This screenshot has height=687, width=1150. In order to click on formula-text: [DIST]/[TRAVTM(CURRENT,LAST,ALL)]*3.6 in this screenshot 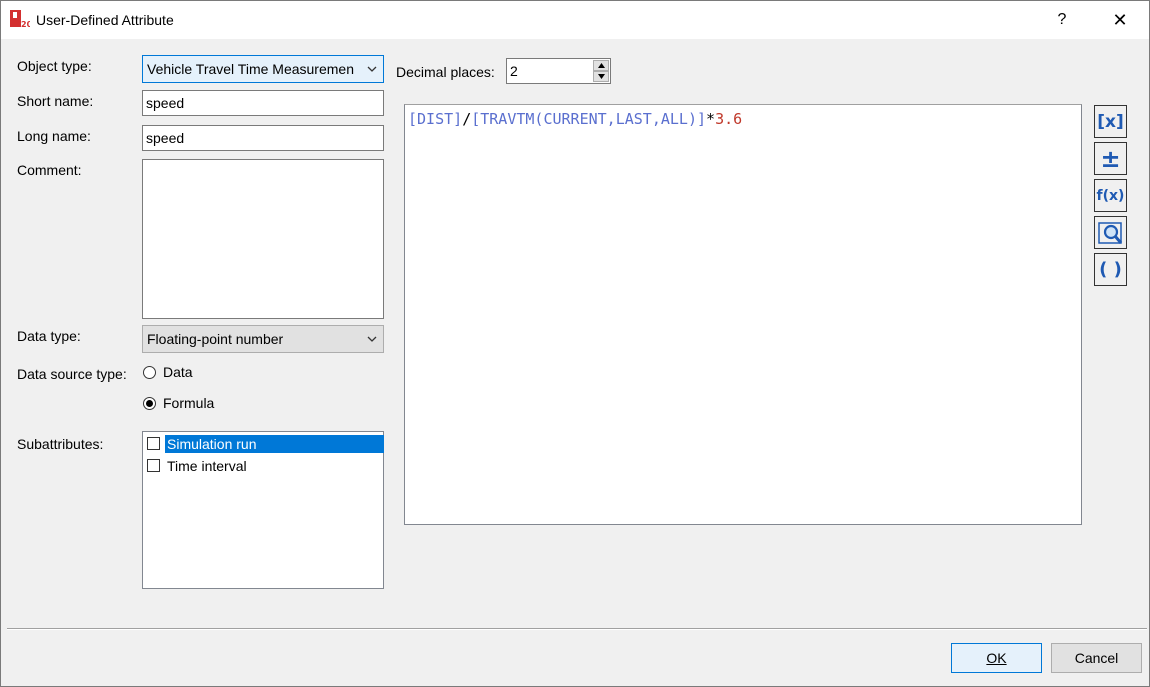, I will do `click(575, 119)`.